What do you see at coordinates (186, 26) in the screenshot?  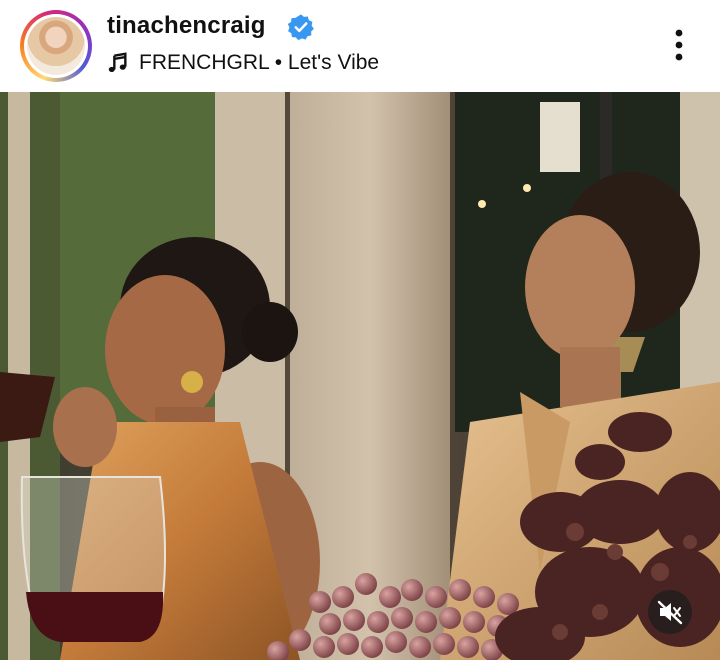 I see `username-link: tinachencraig` at bounding box center [186, 26].